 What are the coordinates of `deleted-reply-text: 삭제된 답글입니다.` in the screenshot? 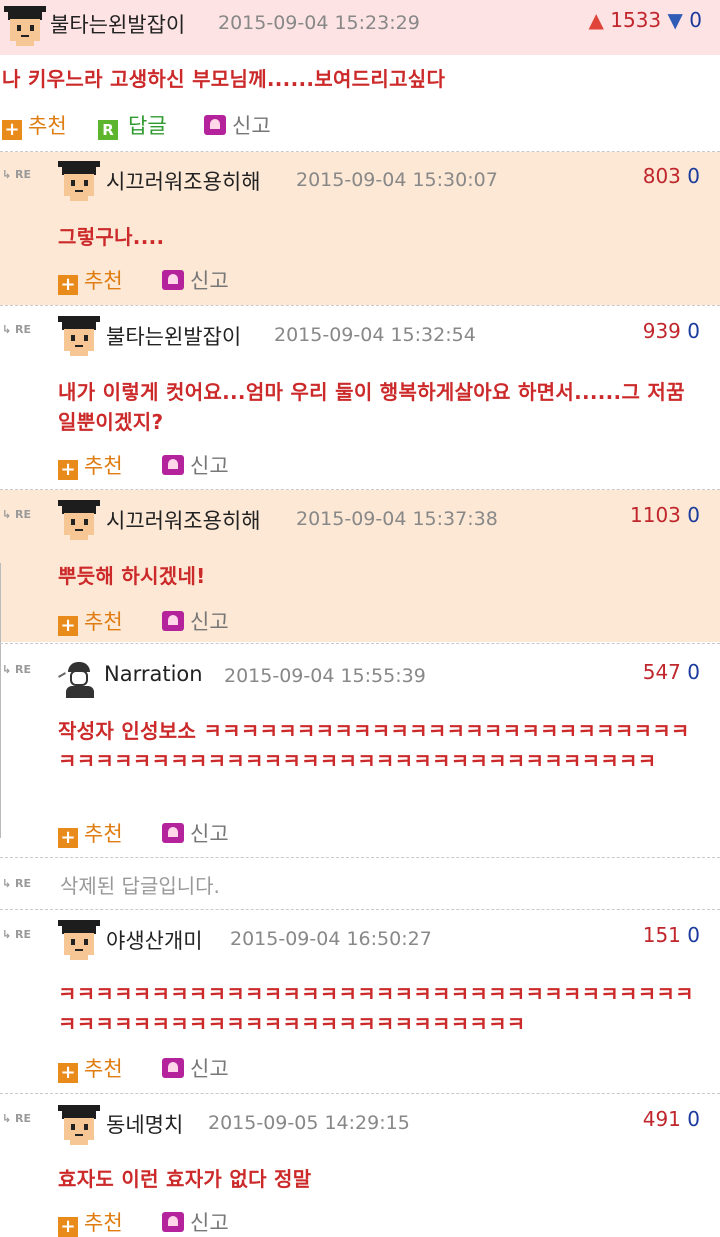 It's located at (140, 886).